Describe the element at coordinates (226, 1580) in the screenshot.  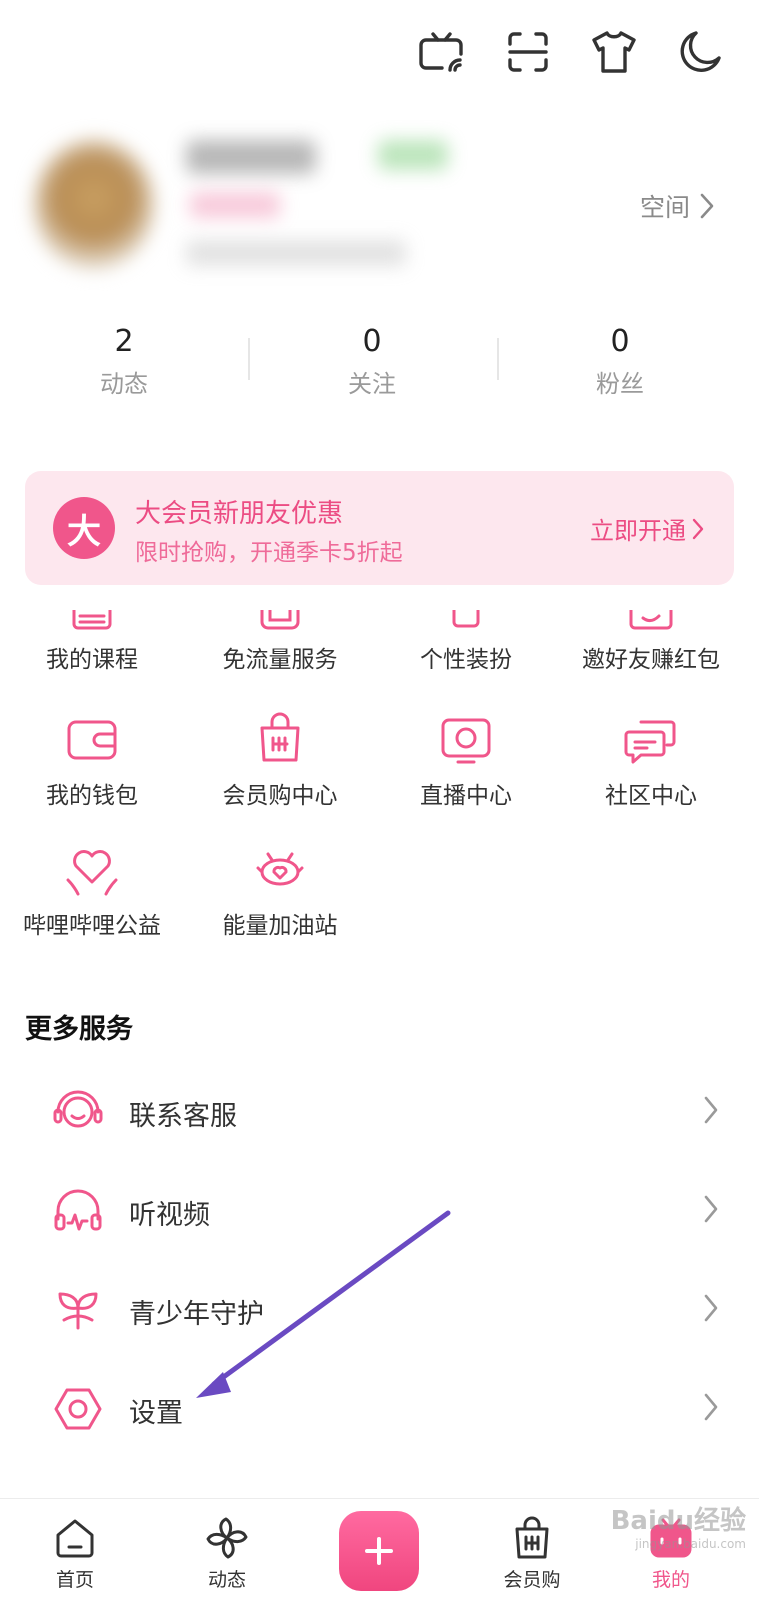
I see `tab-label: 动态` at that location.